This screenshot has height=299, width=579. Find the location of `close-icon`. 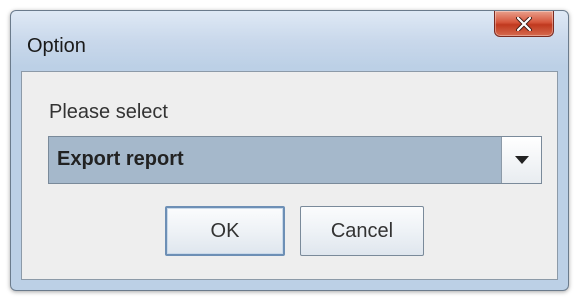

close-icon is located at coordinates (524, 23).